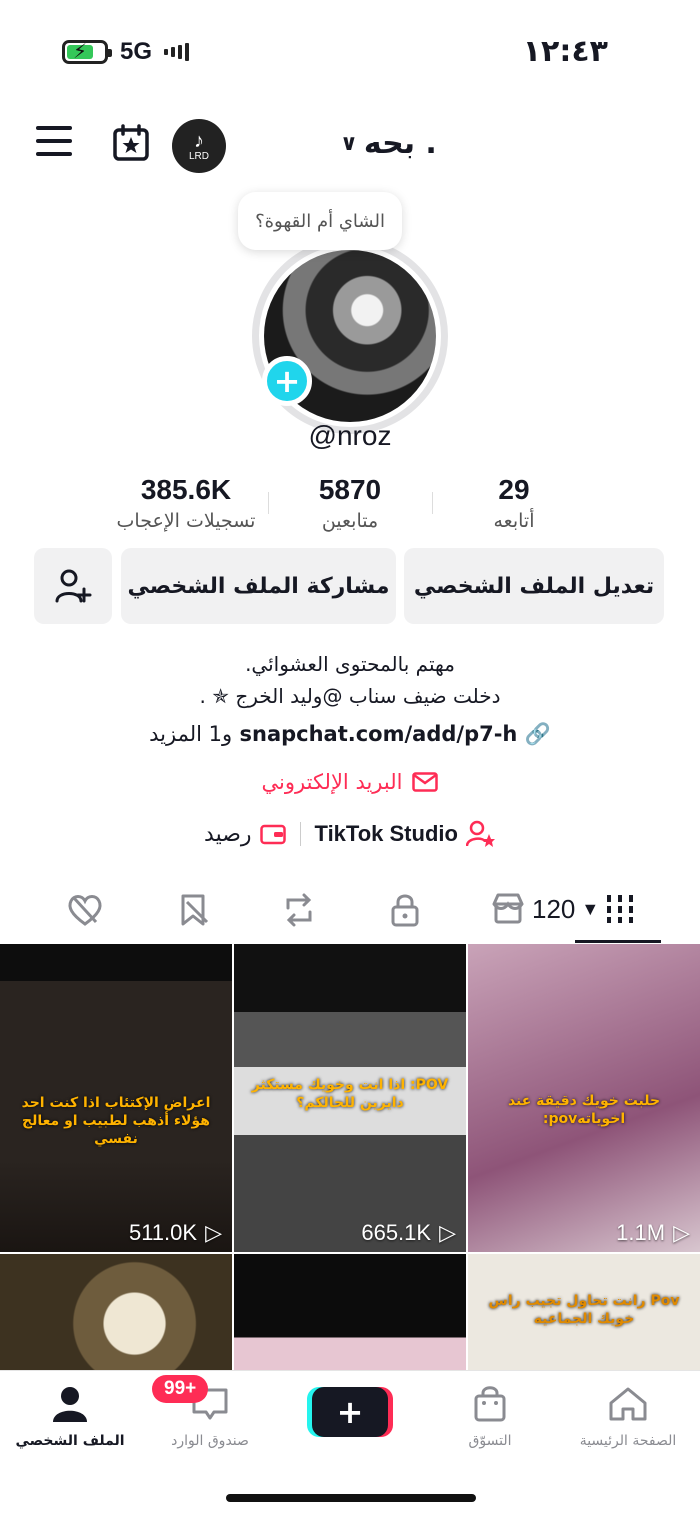  I want to click on stat-likes: 385.6K تسجيلات الإعجاب, so click(186, 503).